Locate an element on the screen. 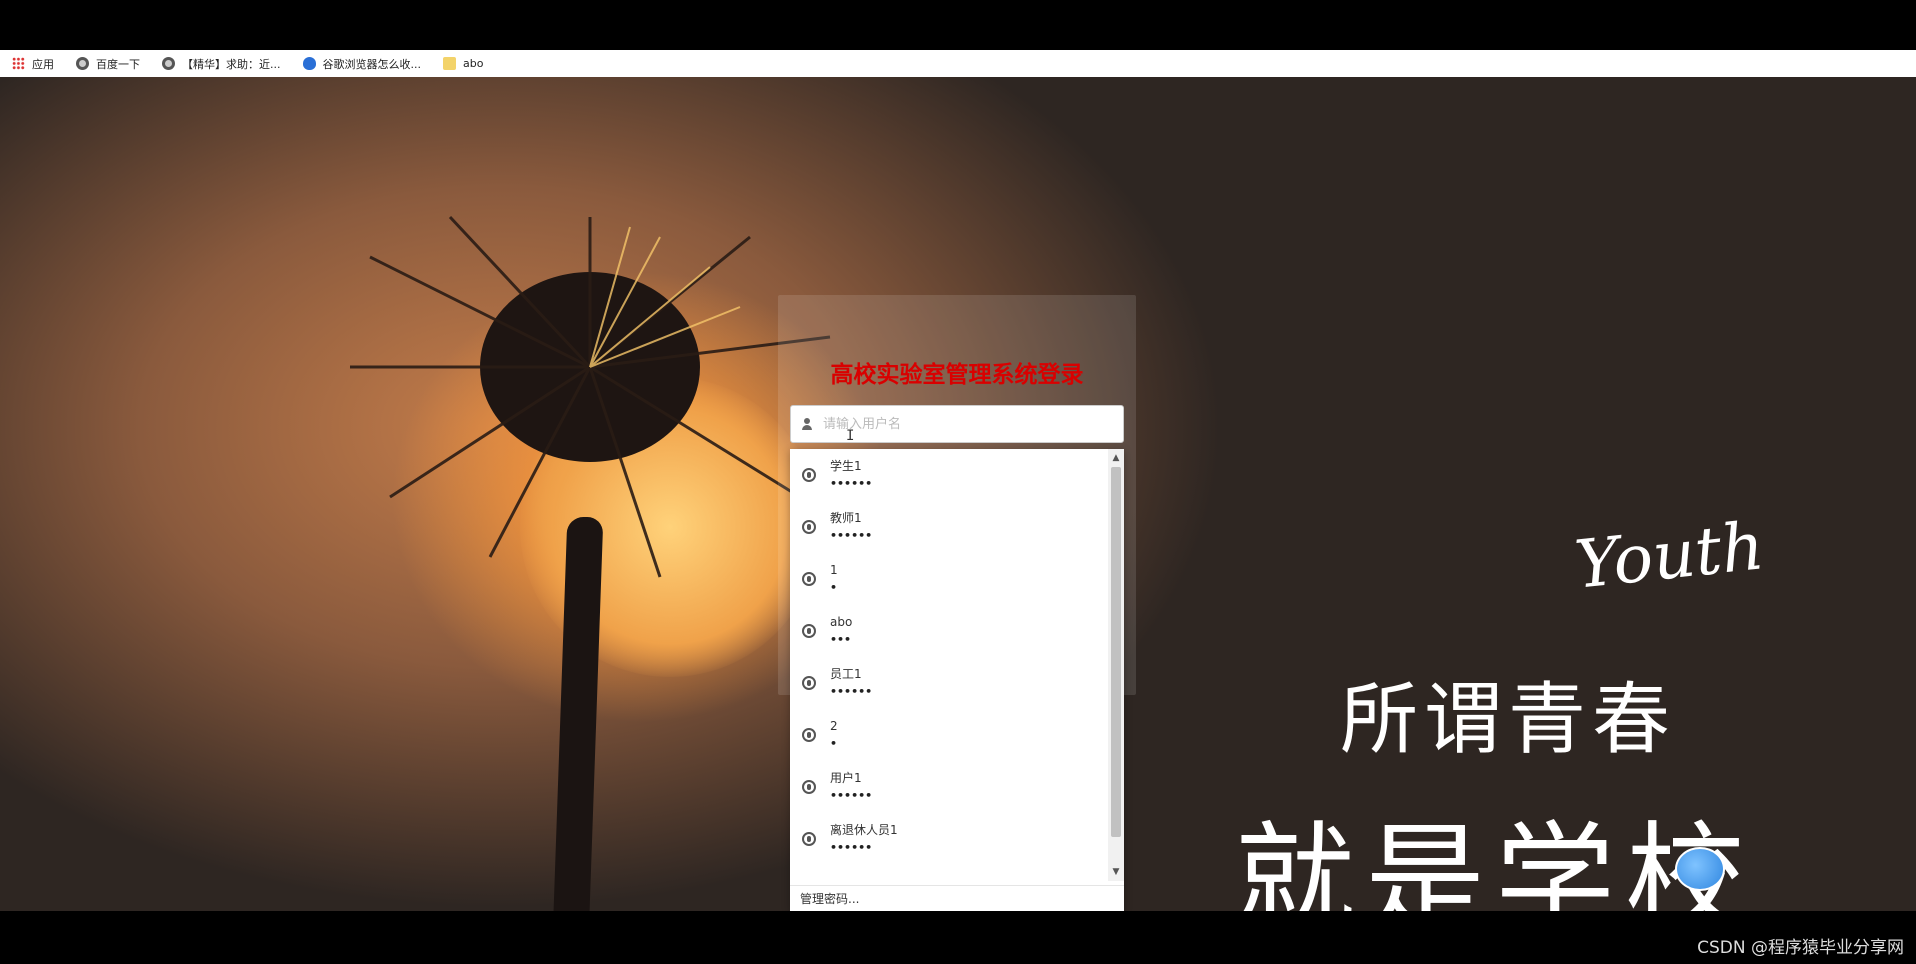 This screenshot has width=1916, height=964. dropdown-scrollbar: ▲ ▼ is located at coordinates (1116, 665).